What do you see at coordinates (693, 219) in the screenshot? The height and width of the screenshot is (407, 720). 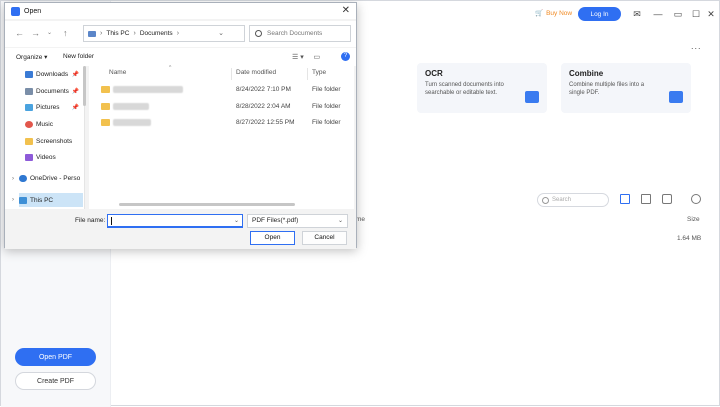 I see `column-size-header: Size` at bounding box center [693, 219].